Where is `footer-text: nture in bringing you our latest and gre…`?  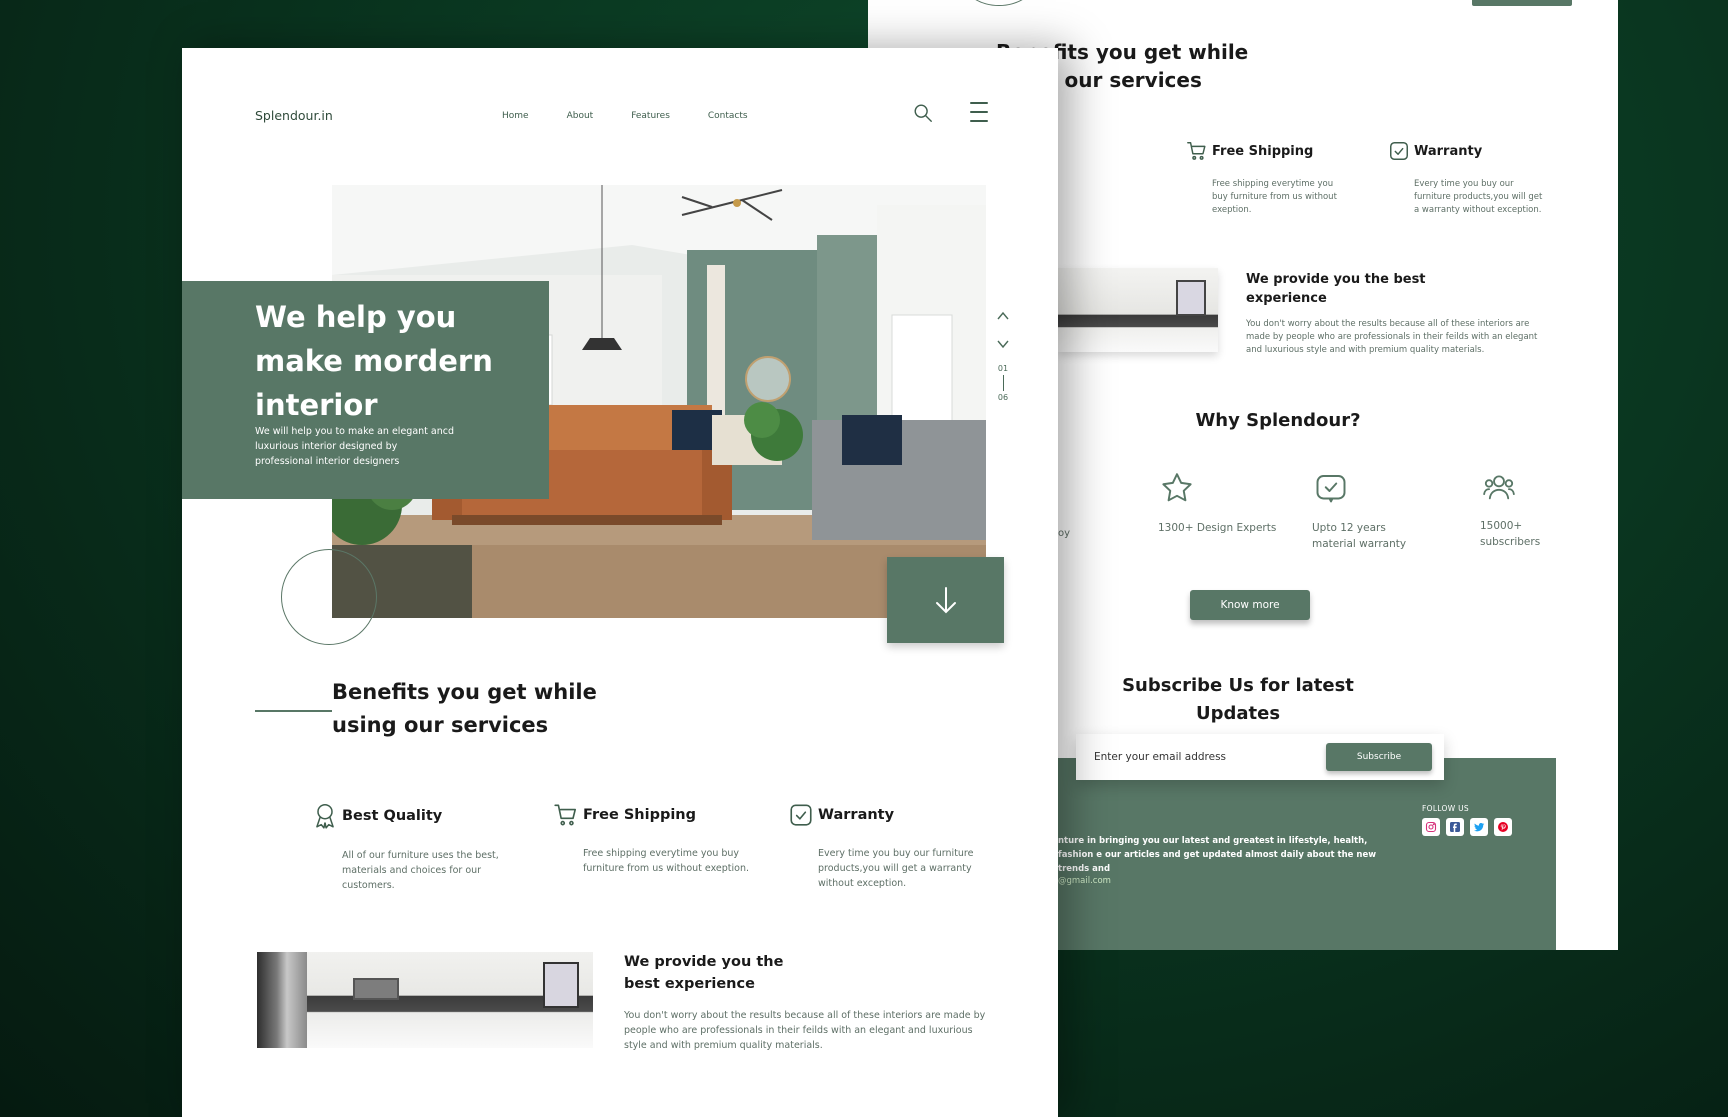 footer-text: nture in bringing you our latest and gre… is located at coordinates (1217, 855).